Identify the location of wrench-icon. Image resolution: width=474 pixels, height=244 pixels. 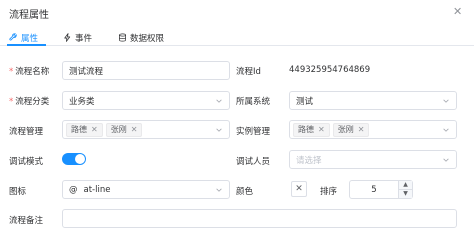
(13, 37).